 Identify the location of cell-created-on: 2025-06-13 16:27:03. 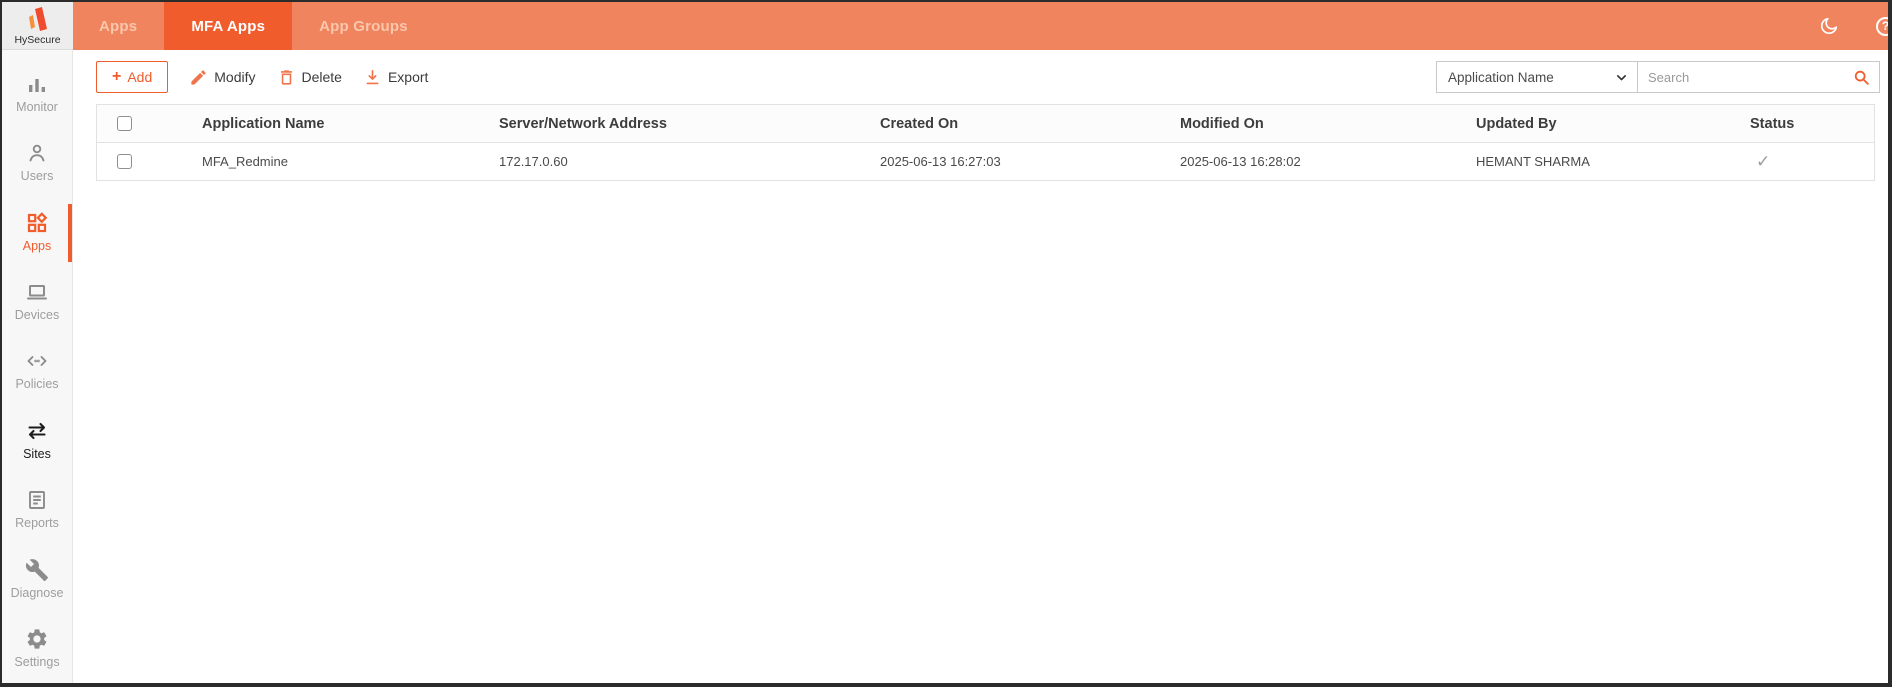
(940, 161).